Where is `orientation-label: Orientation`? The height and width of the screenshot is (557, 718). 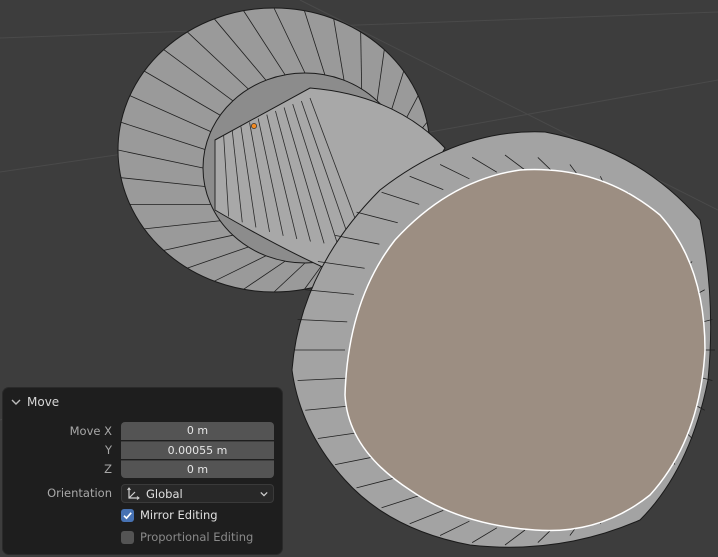 orientation-label: Orientation is located at coordinates (79, 493).